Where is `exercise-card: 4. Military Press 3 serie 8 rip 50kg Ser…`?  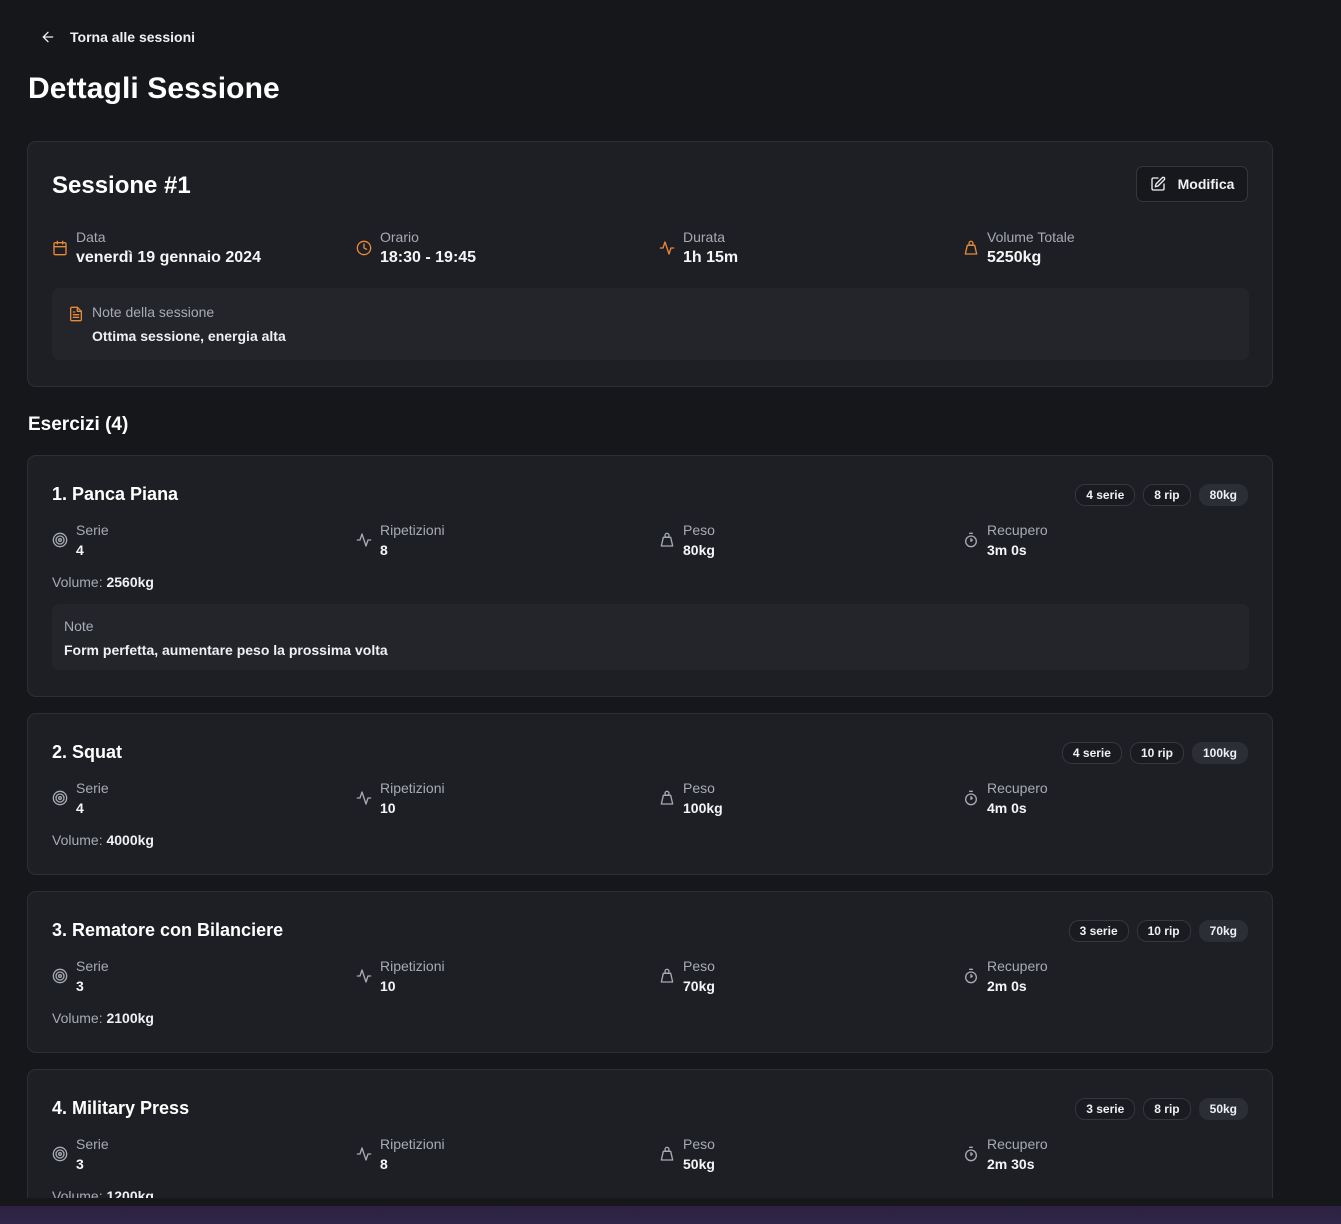
exercise-card: 4. Military Press 3 serie 8 rip 50kg Ser… is located at coordinates (650, 1133).